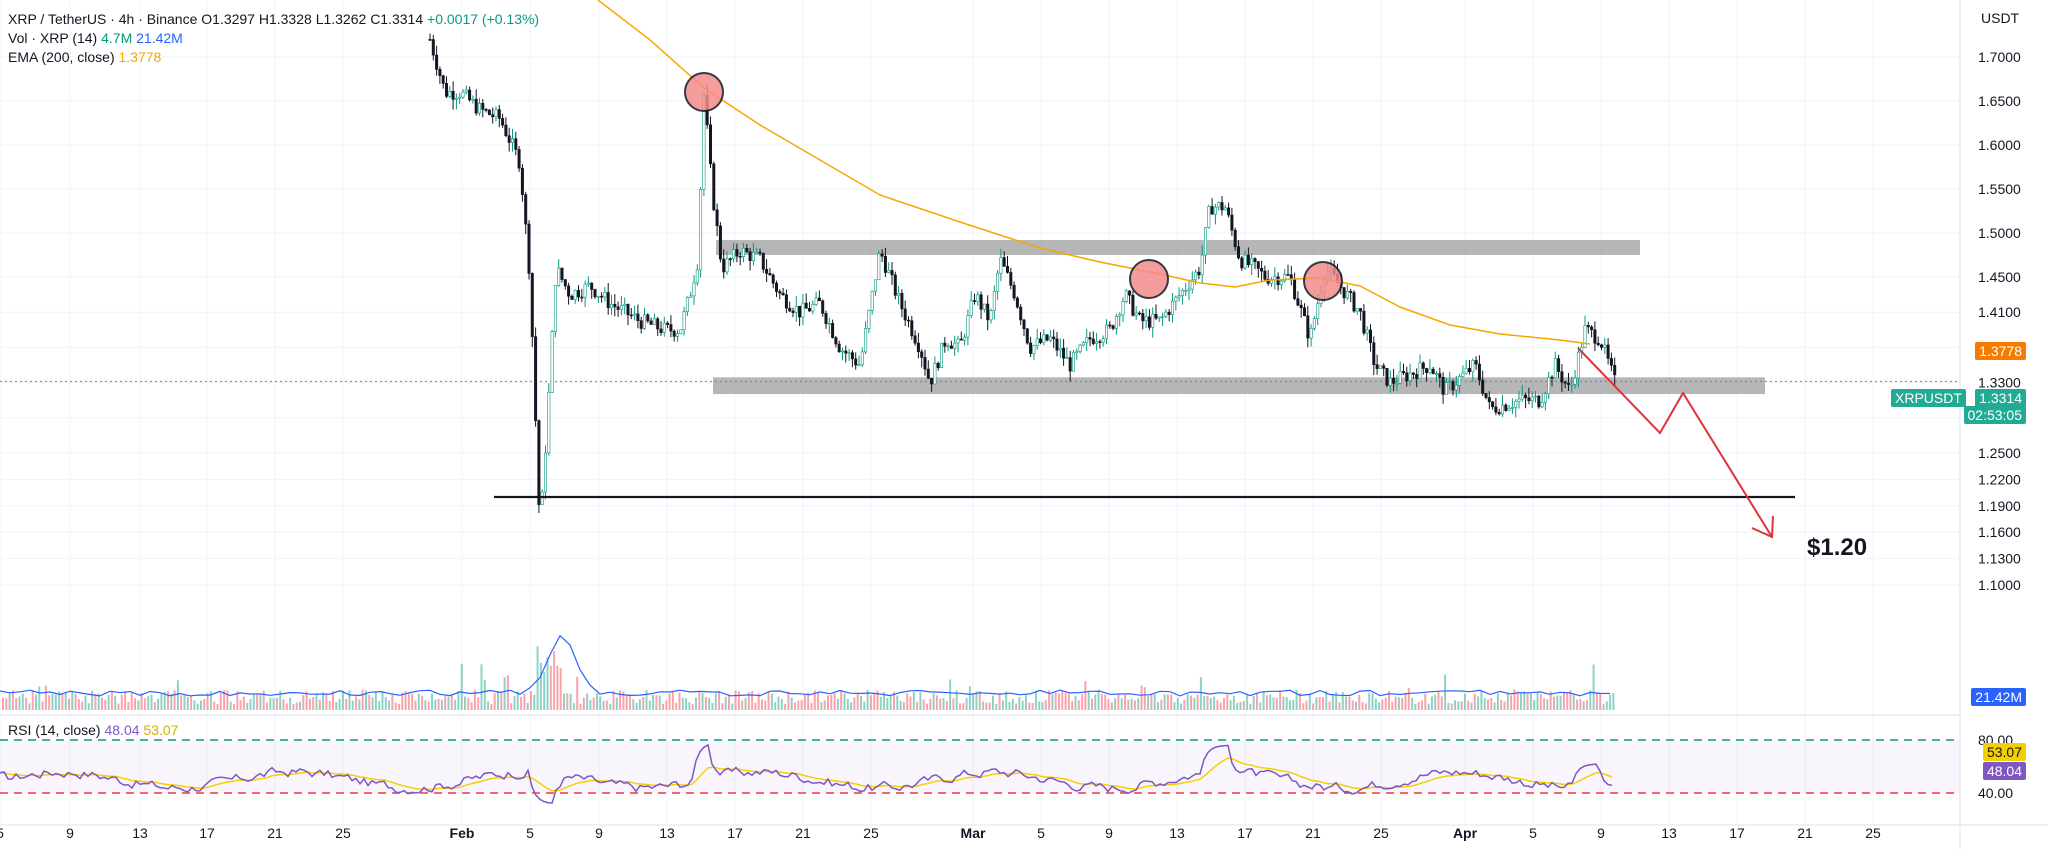  What do you see at coordinates (61, 57) in the screenshot?
I see `ema-label: EMA (200, close)` at bounding box center [61, 57].